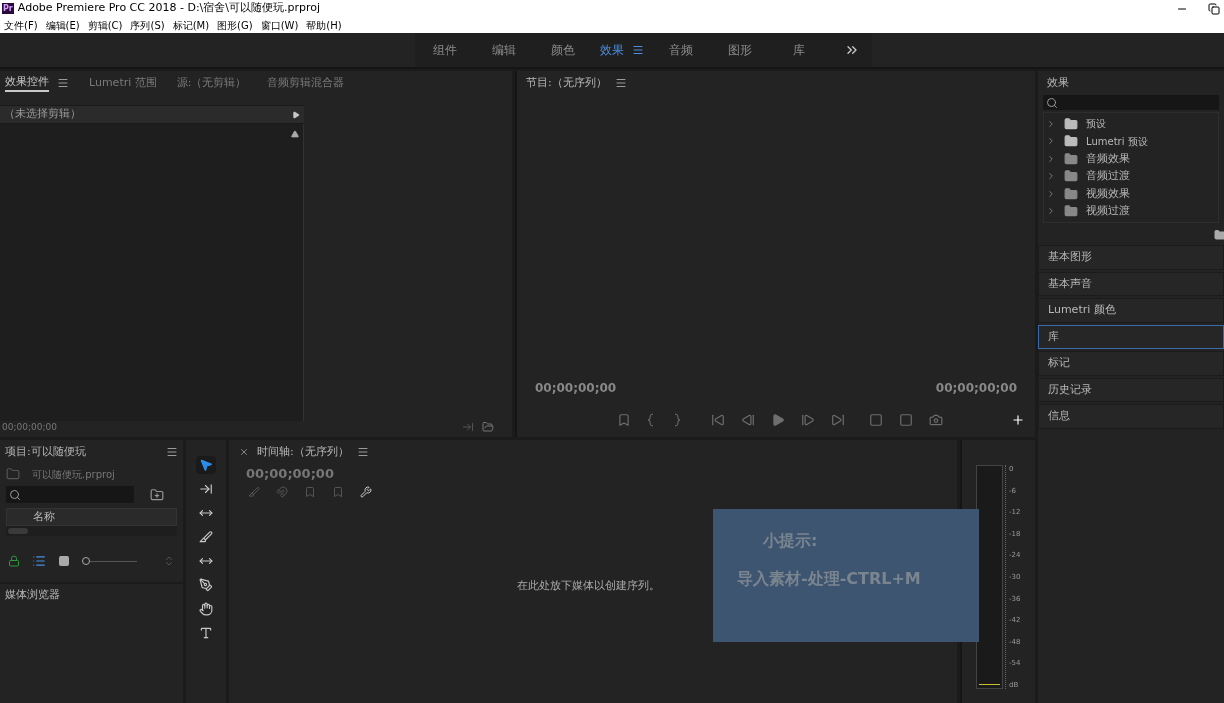  What do you see at coordinates (1219, 235) in the screenshot?
I see `new-folder-icon` at bounding box center [1219, 235].